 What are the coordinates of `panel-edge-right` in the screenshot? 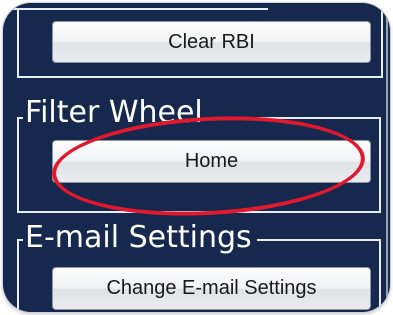 It's located at (387, 157).